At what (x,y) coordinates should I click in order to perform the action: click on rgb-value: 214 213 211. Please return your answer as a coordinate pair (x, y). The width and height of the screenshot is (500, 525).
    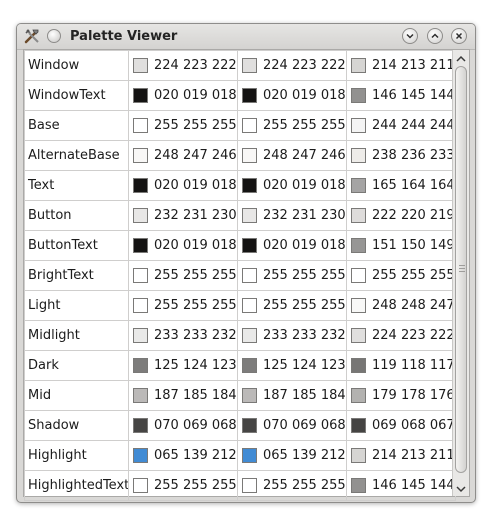
    Looking at the image, I should click on (413, 455).